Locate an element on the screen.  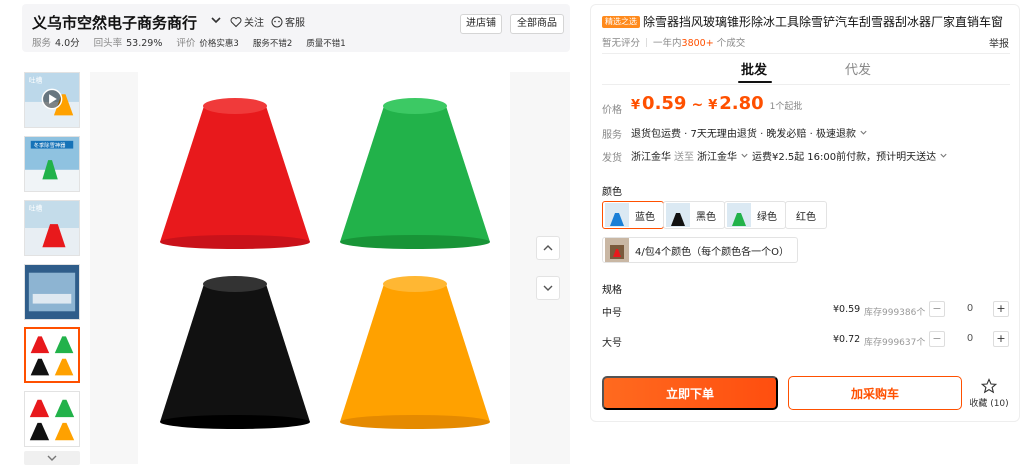
sales-prefix: 一年内 is located at coordinates (667, 43).